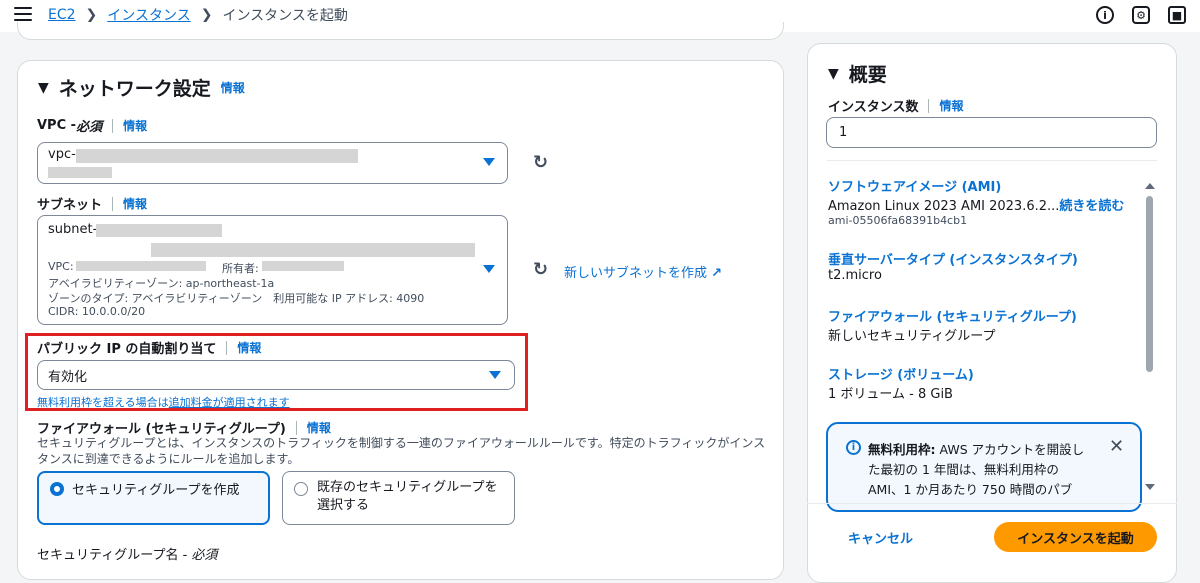 This screenshot has width=1200, height=583. I want to click on summary-header: ▼ 概要, so click(857, 73).